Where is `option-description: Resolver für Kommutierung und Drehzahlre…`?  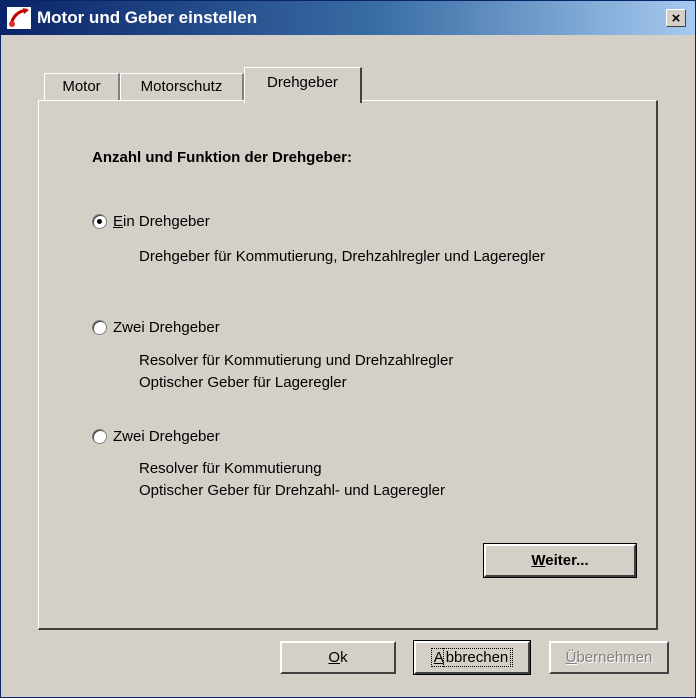 option-description: Resolver für Kommutierung und Drehzahlre… is located at coordinates (296, 371).